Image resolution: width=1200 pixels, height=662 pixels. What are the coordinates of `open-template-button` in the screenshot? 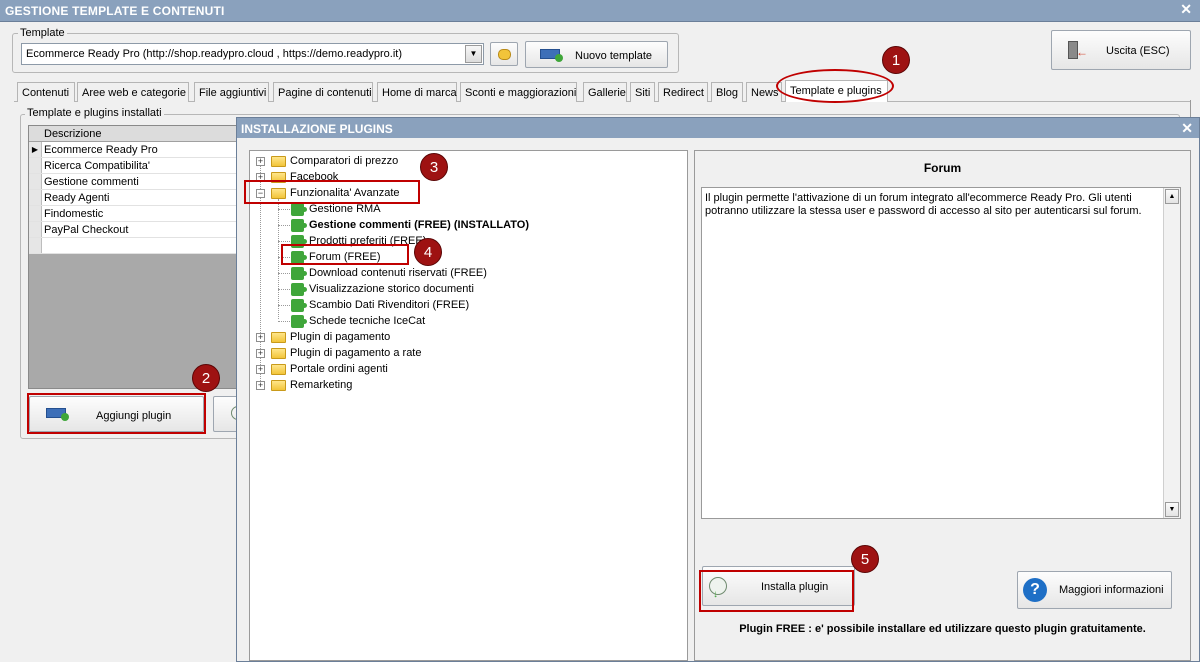 It's located at (504, 54).